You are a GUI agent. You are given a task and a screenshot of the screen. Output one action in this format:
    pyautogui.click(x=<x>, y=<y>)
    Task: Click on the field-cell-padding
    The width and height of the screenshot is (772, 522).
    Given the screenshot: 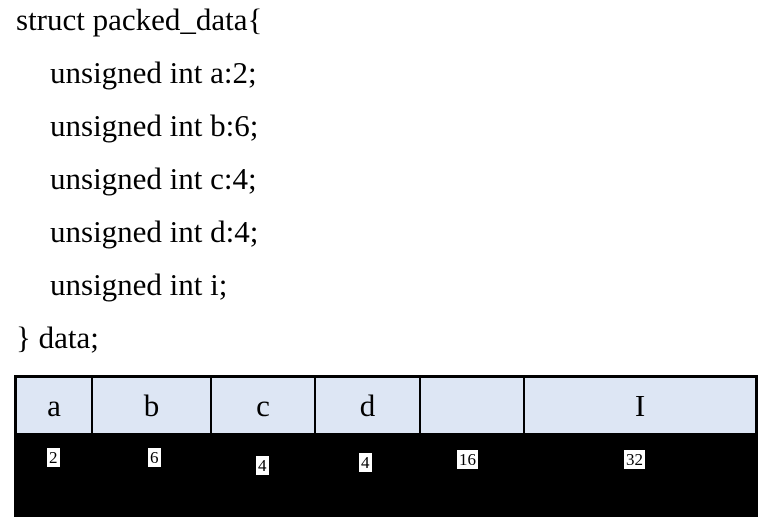 What is the action you would take?
    pyautogui.click(x=473, y=405)
    